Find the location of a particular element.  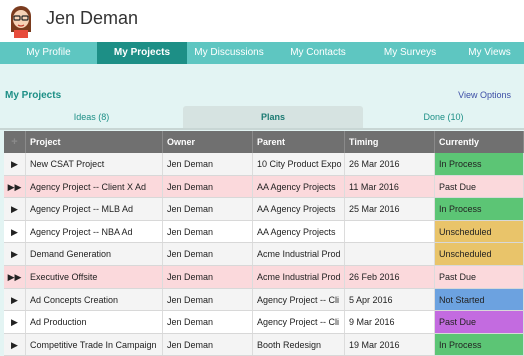

project-name: Agency Project -- MLB Ad is located at coordinates (94, 209).